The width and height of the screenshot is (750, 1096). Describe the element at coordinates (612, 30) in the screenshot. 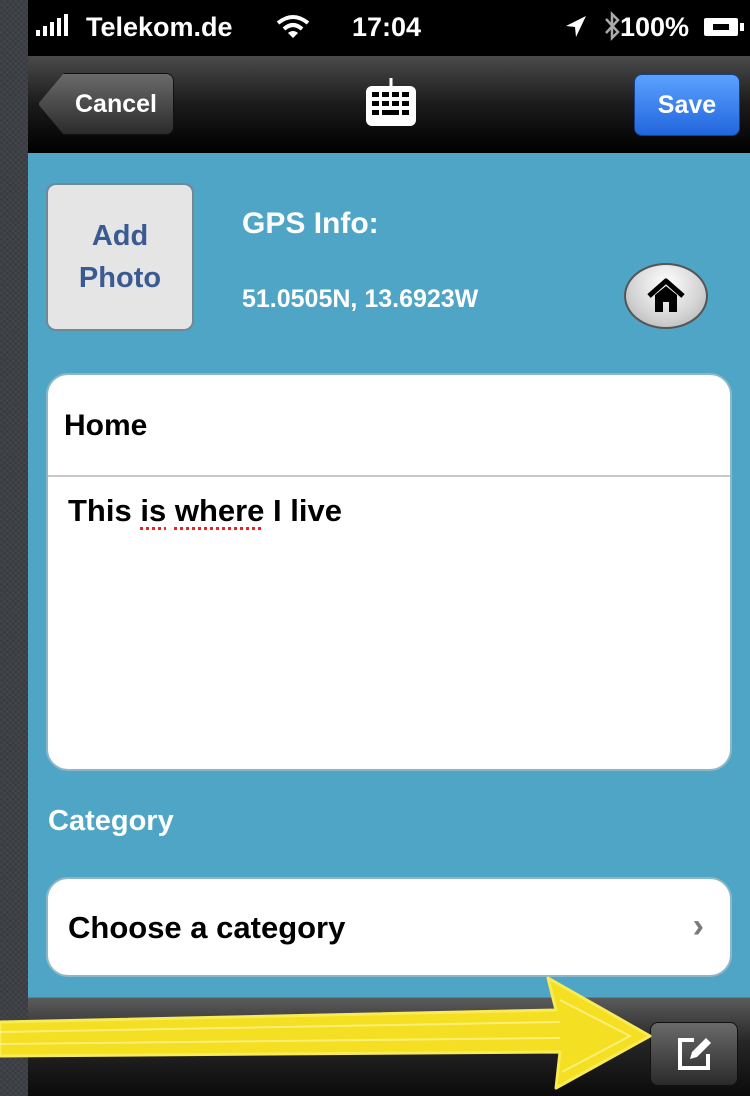

I see `bluetooth-icon` at that location.